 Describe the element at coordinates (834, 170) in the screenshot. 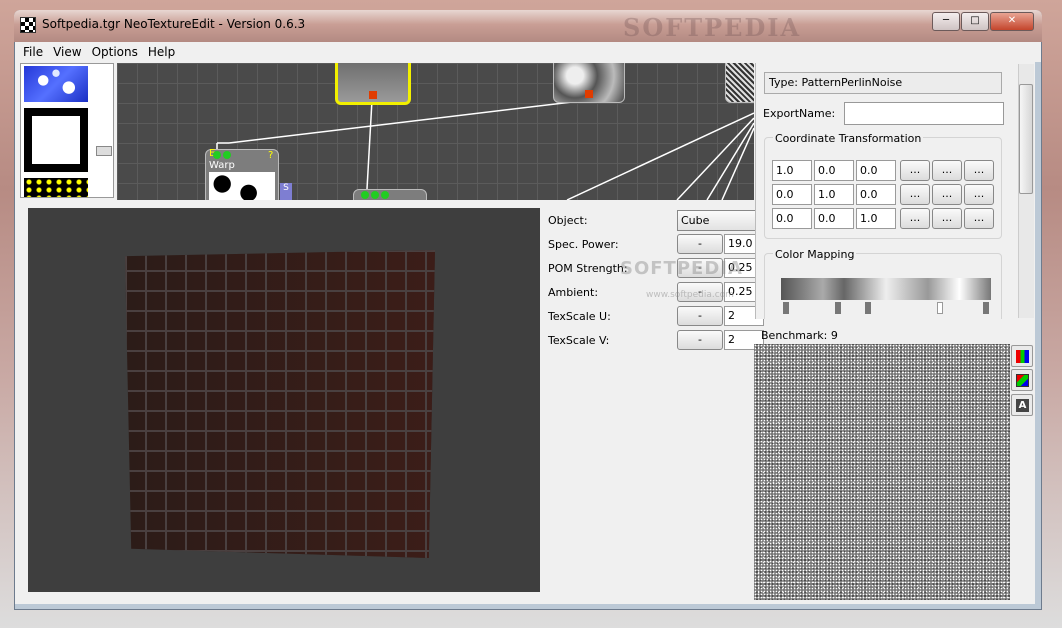

I see `matrix-cell-01: 0.0` at that location.